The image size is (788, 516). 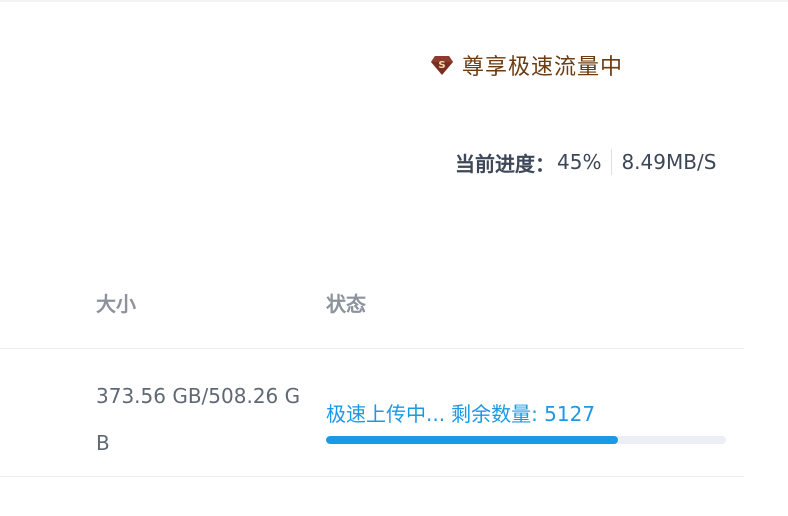 What do you see at coordinates (346, 304) in the screenshot?
I see `column-header-status: 状态` at bounding box center [346, 304].